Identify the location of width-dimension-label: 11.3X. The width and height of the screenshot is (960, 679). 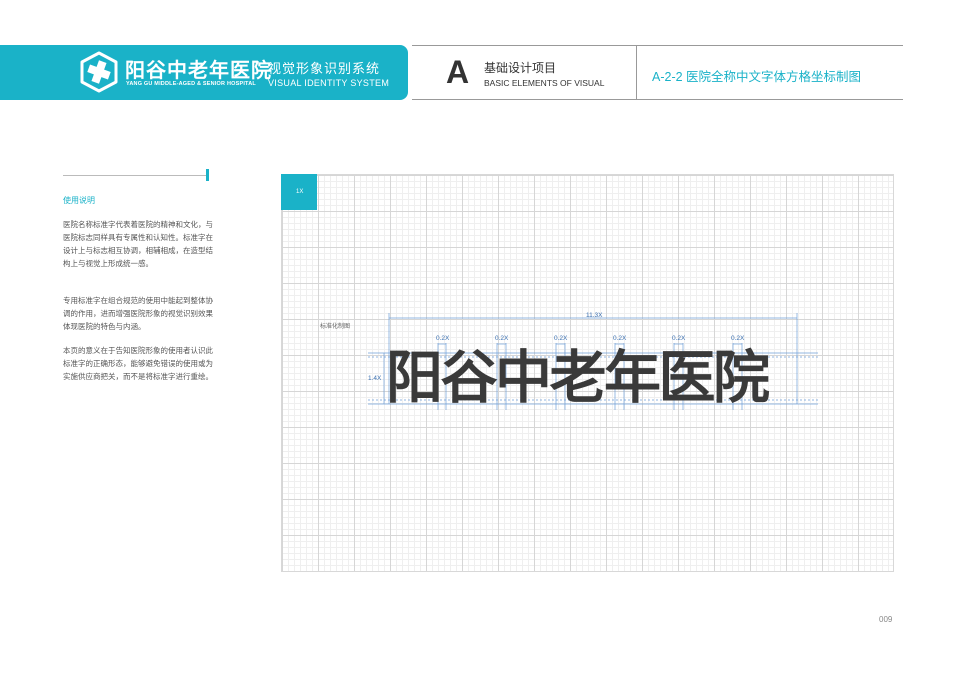
(594, 315).